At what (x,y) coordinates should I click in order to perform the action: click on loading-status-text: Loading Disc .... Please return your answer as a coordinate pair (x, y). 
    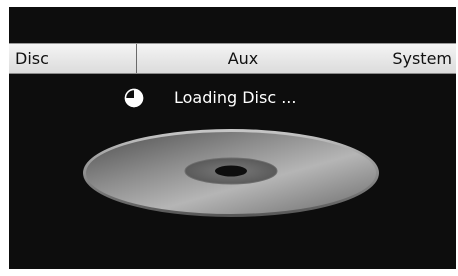
    Looking at the image, I should click on (235, 97).